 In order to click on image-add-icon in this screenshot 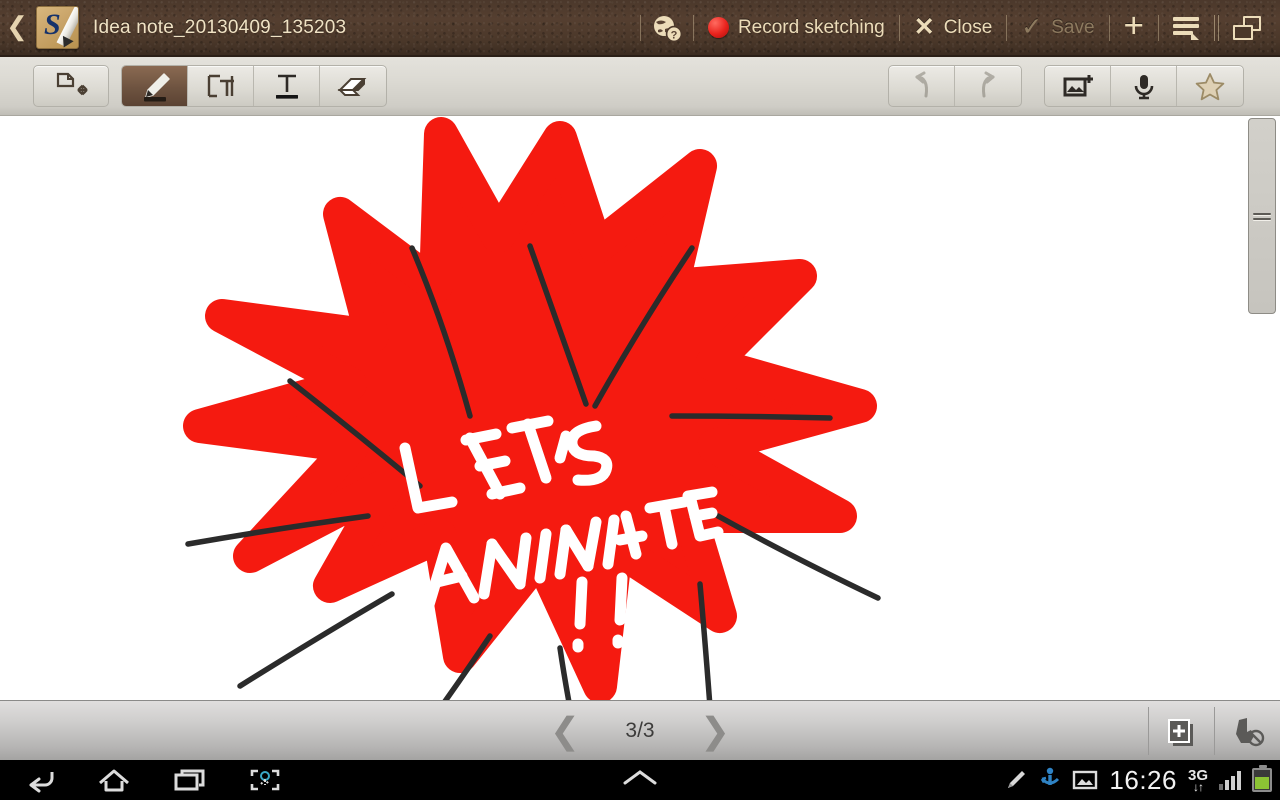, I will do `click(1078, 86)`.